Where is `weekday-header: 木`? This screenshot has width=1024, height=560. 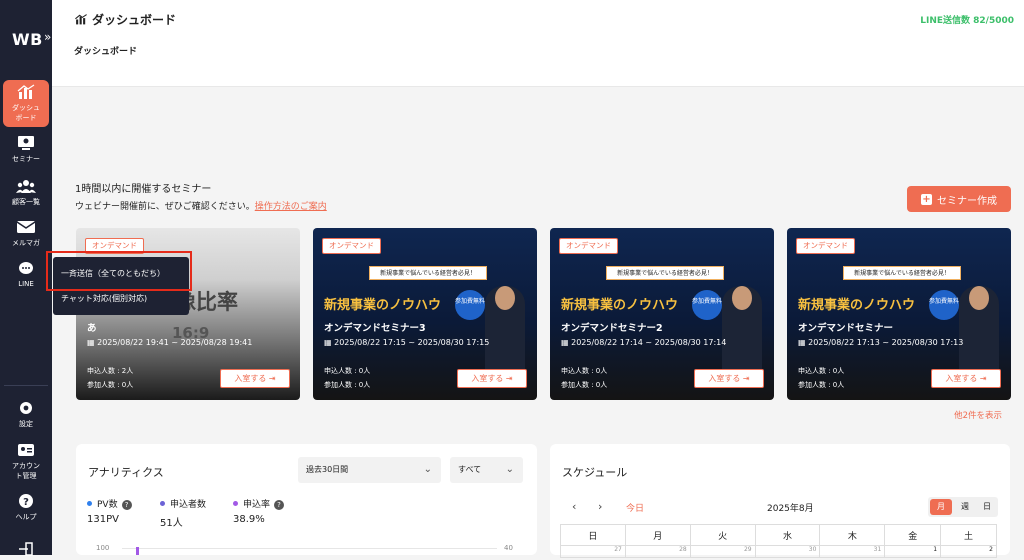 weekday-header: 木 is located at coordinates (852, 535).